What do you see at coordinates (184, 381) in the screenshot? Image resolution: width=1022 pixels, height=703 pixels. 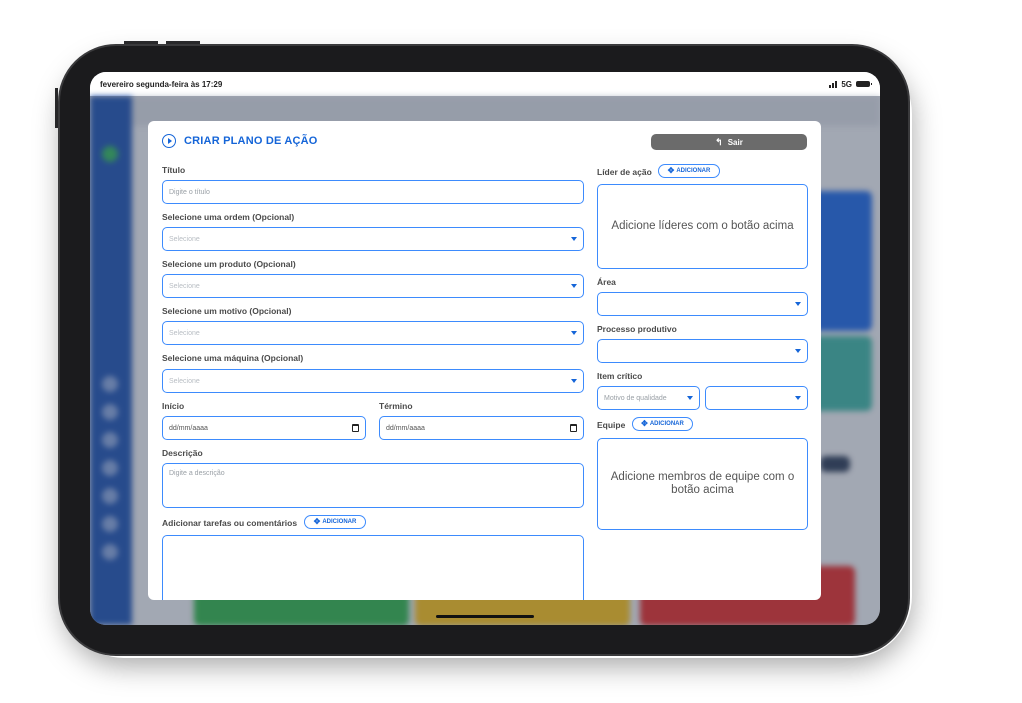 I see `machine-placeholder: Selecione` at bounding box center [184, 381].